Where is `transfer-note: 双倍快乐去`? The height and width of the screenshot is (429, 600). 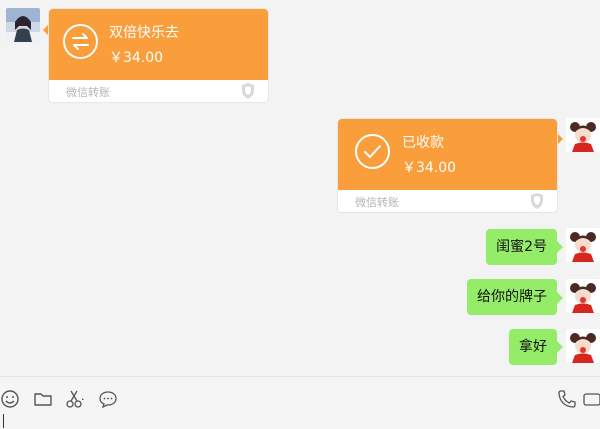 transfer-note: 双倍快乐去 is located at coordinates (144, 33).